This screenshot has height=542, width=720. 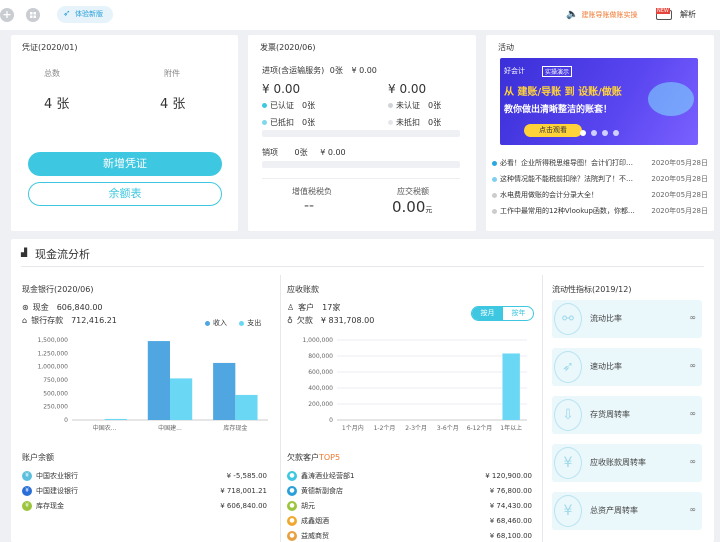 What do you see at coordinates (293, 70) in the screenshot?
I see `input-invoice-label: 进项(含运输服务)` at bounding box center [293, 70].